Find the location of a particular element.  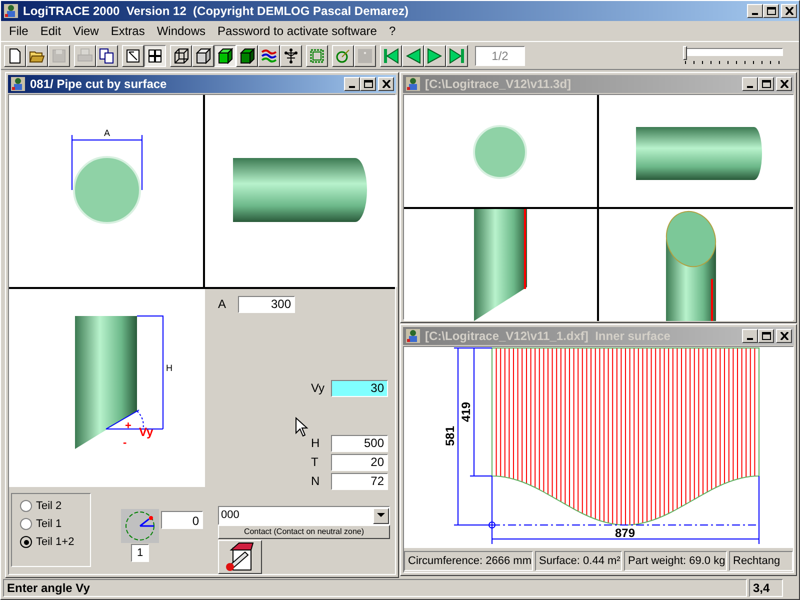

field-label: H is located at coordinates (316, 443).